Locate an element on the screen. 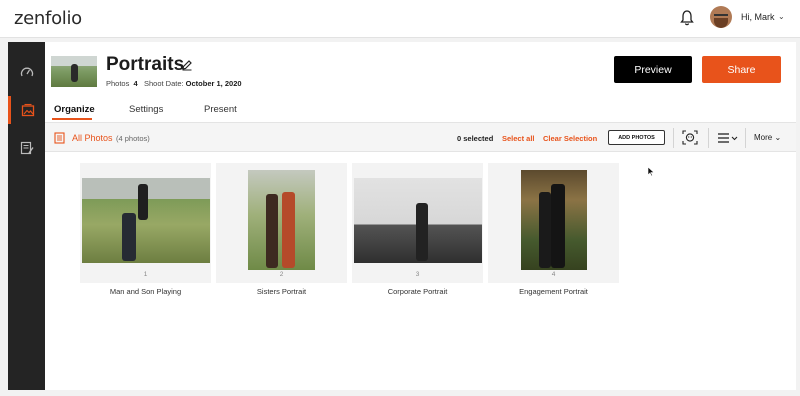  more-menu: More ⌄ is located at coordinates (767, 137).